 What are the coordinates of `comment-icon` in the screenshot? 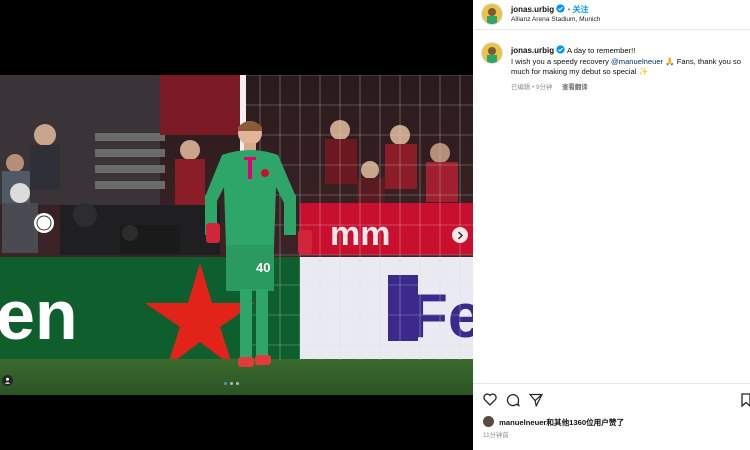 It's located at (513, 400).